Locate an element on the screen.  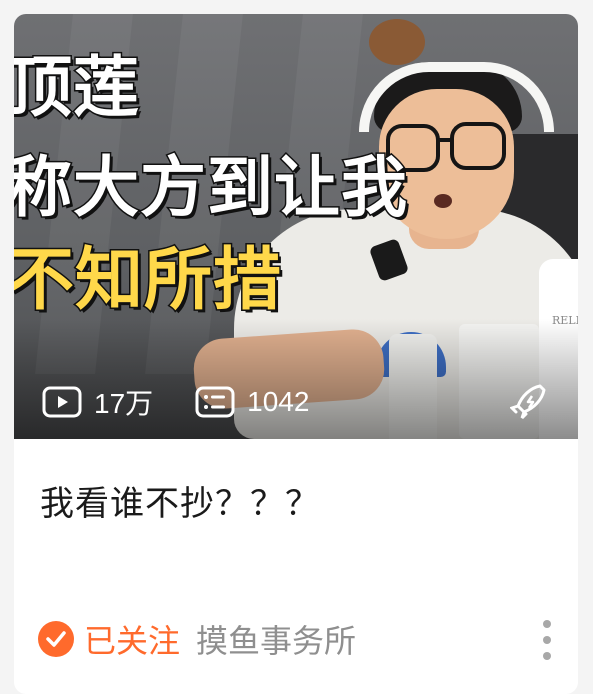
rocket-icon is located at coordinates (529, 402).